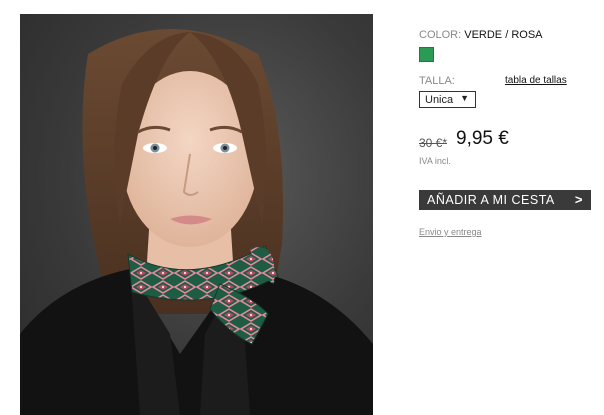  Describe the element at coordinates (426, 54) in the screenshot. I see `color-swatch-green` at that location.